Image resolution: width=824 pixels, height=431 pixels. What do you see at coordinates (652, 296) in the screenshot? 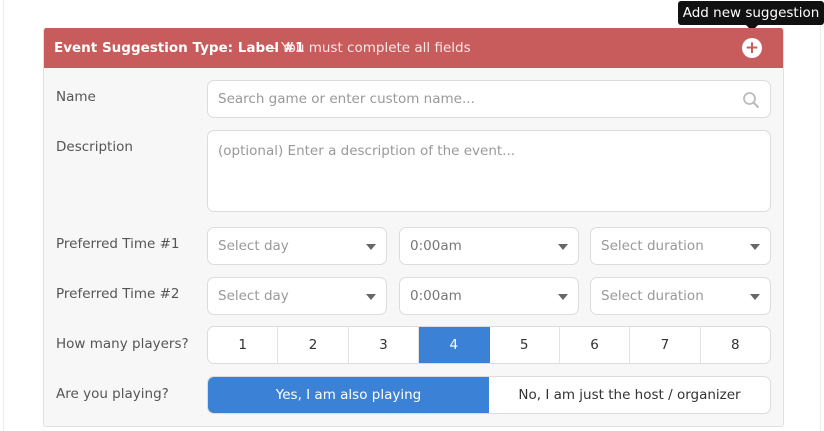
I see `time2-duration-value: Select duration` at bounding box center [652, 296].